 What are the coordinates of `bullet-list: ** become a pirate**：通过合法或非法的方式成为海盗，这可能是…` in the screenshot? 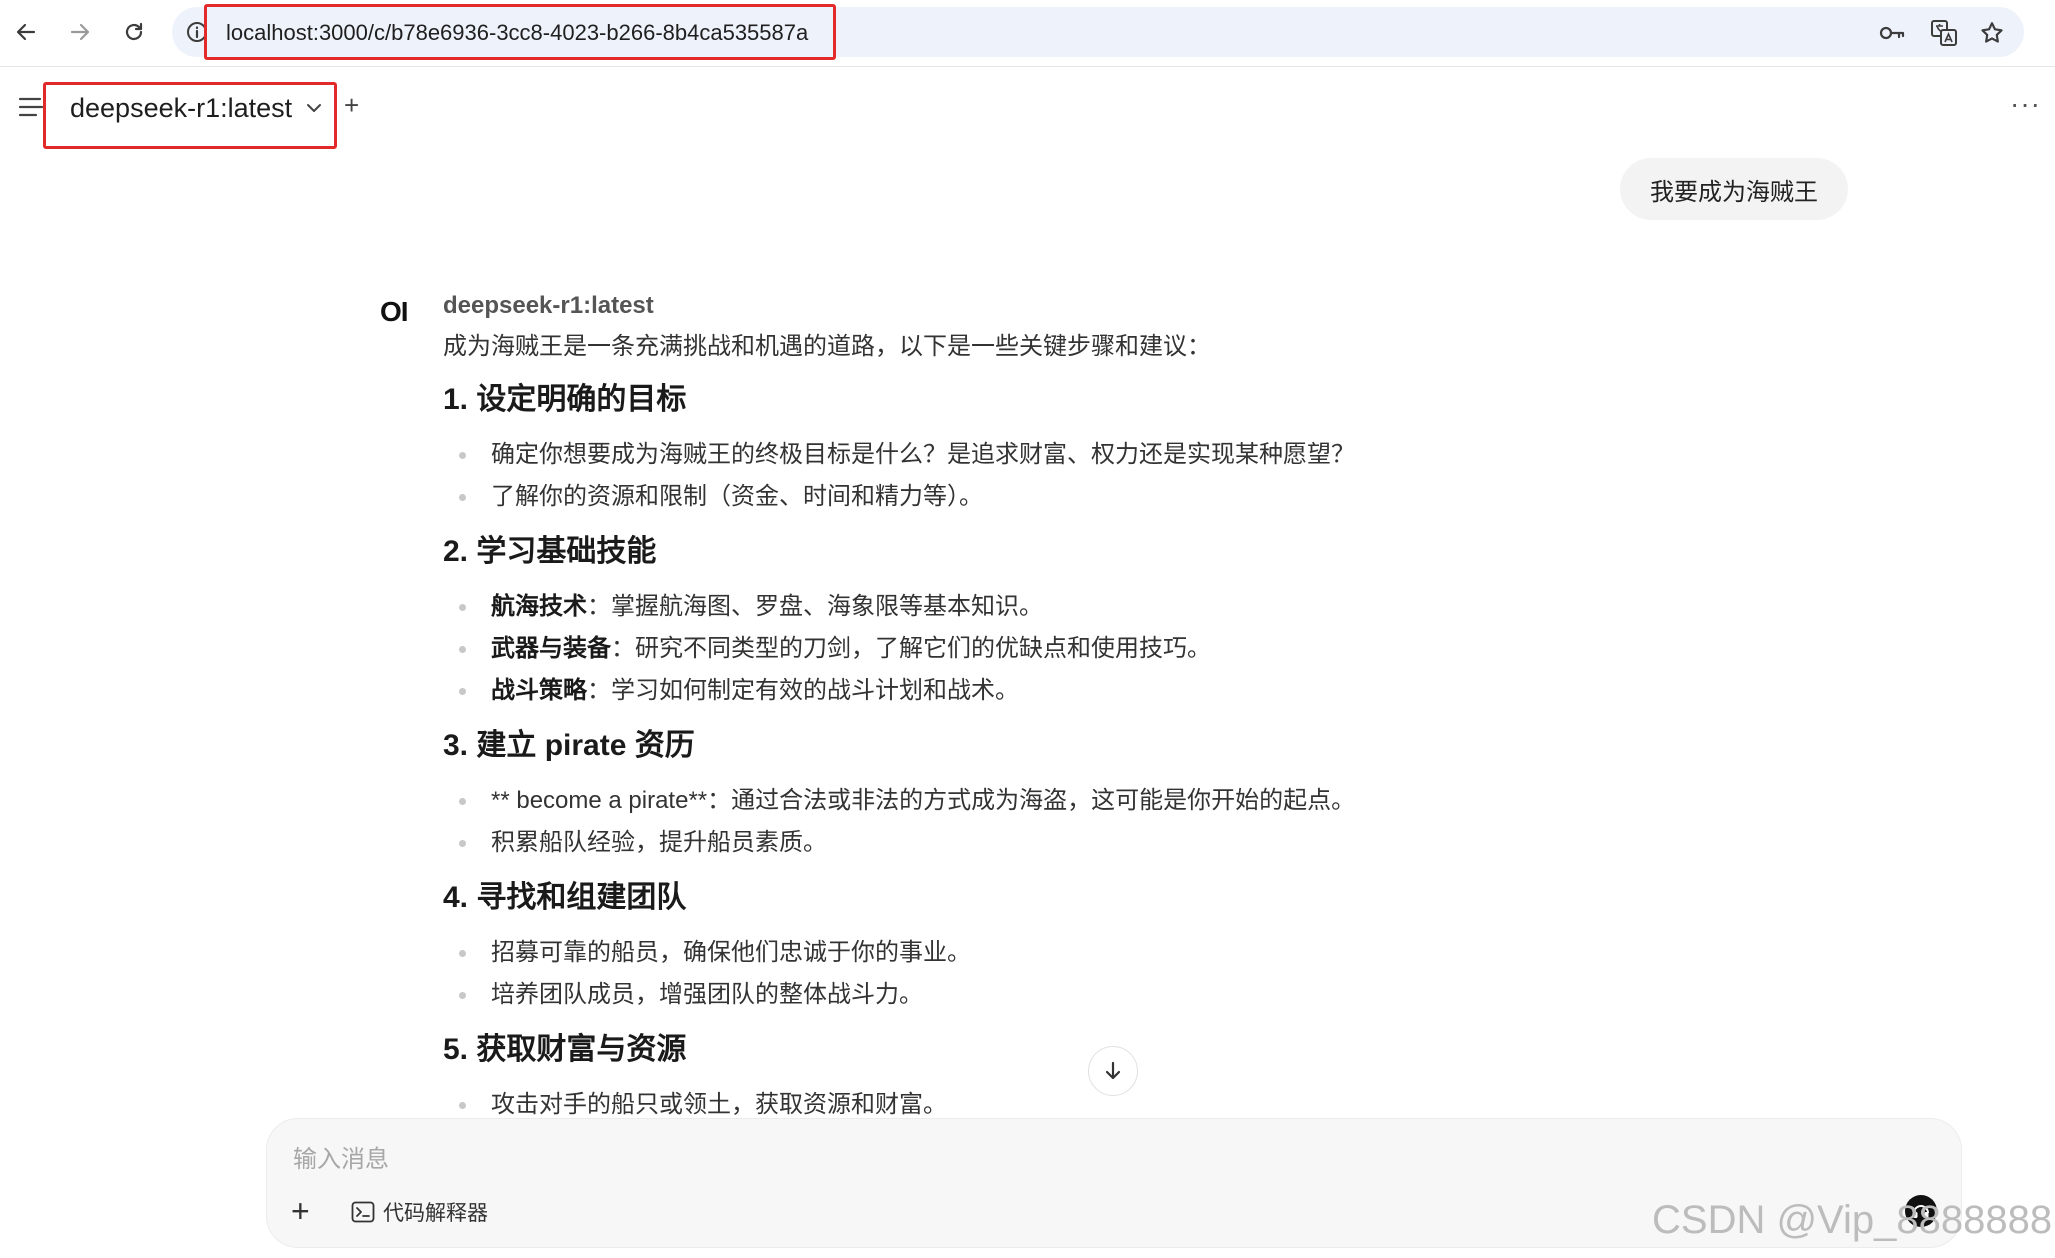 It's located at (943, 822).